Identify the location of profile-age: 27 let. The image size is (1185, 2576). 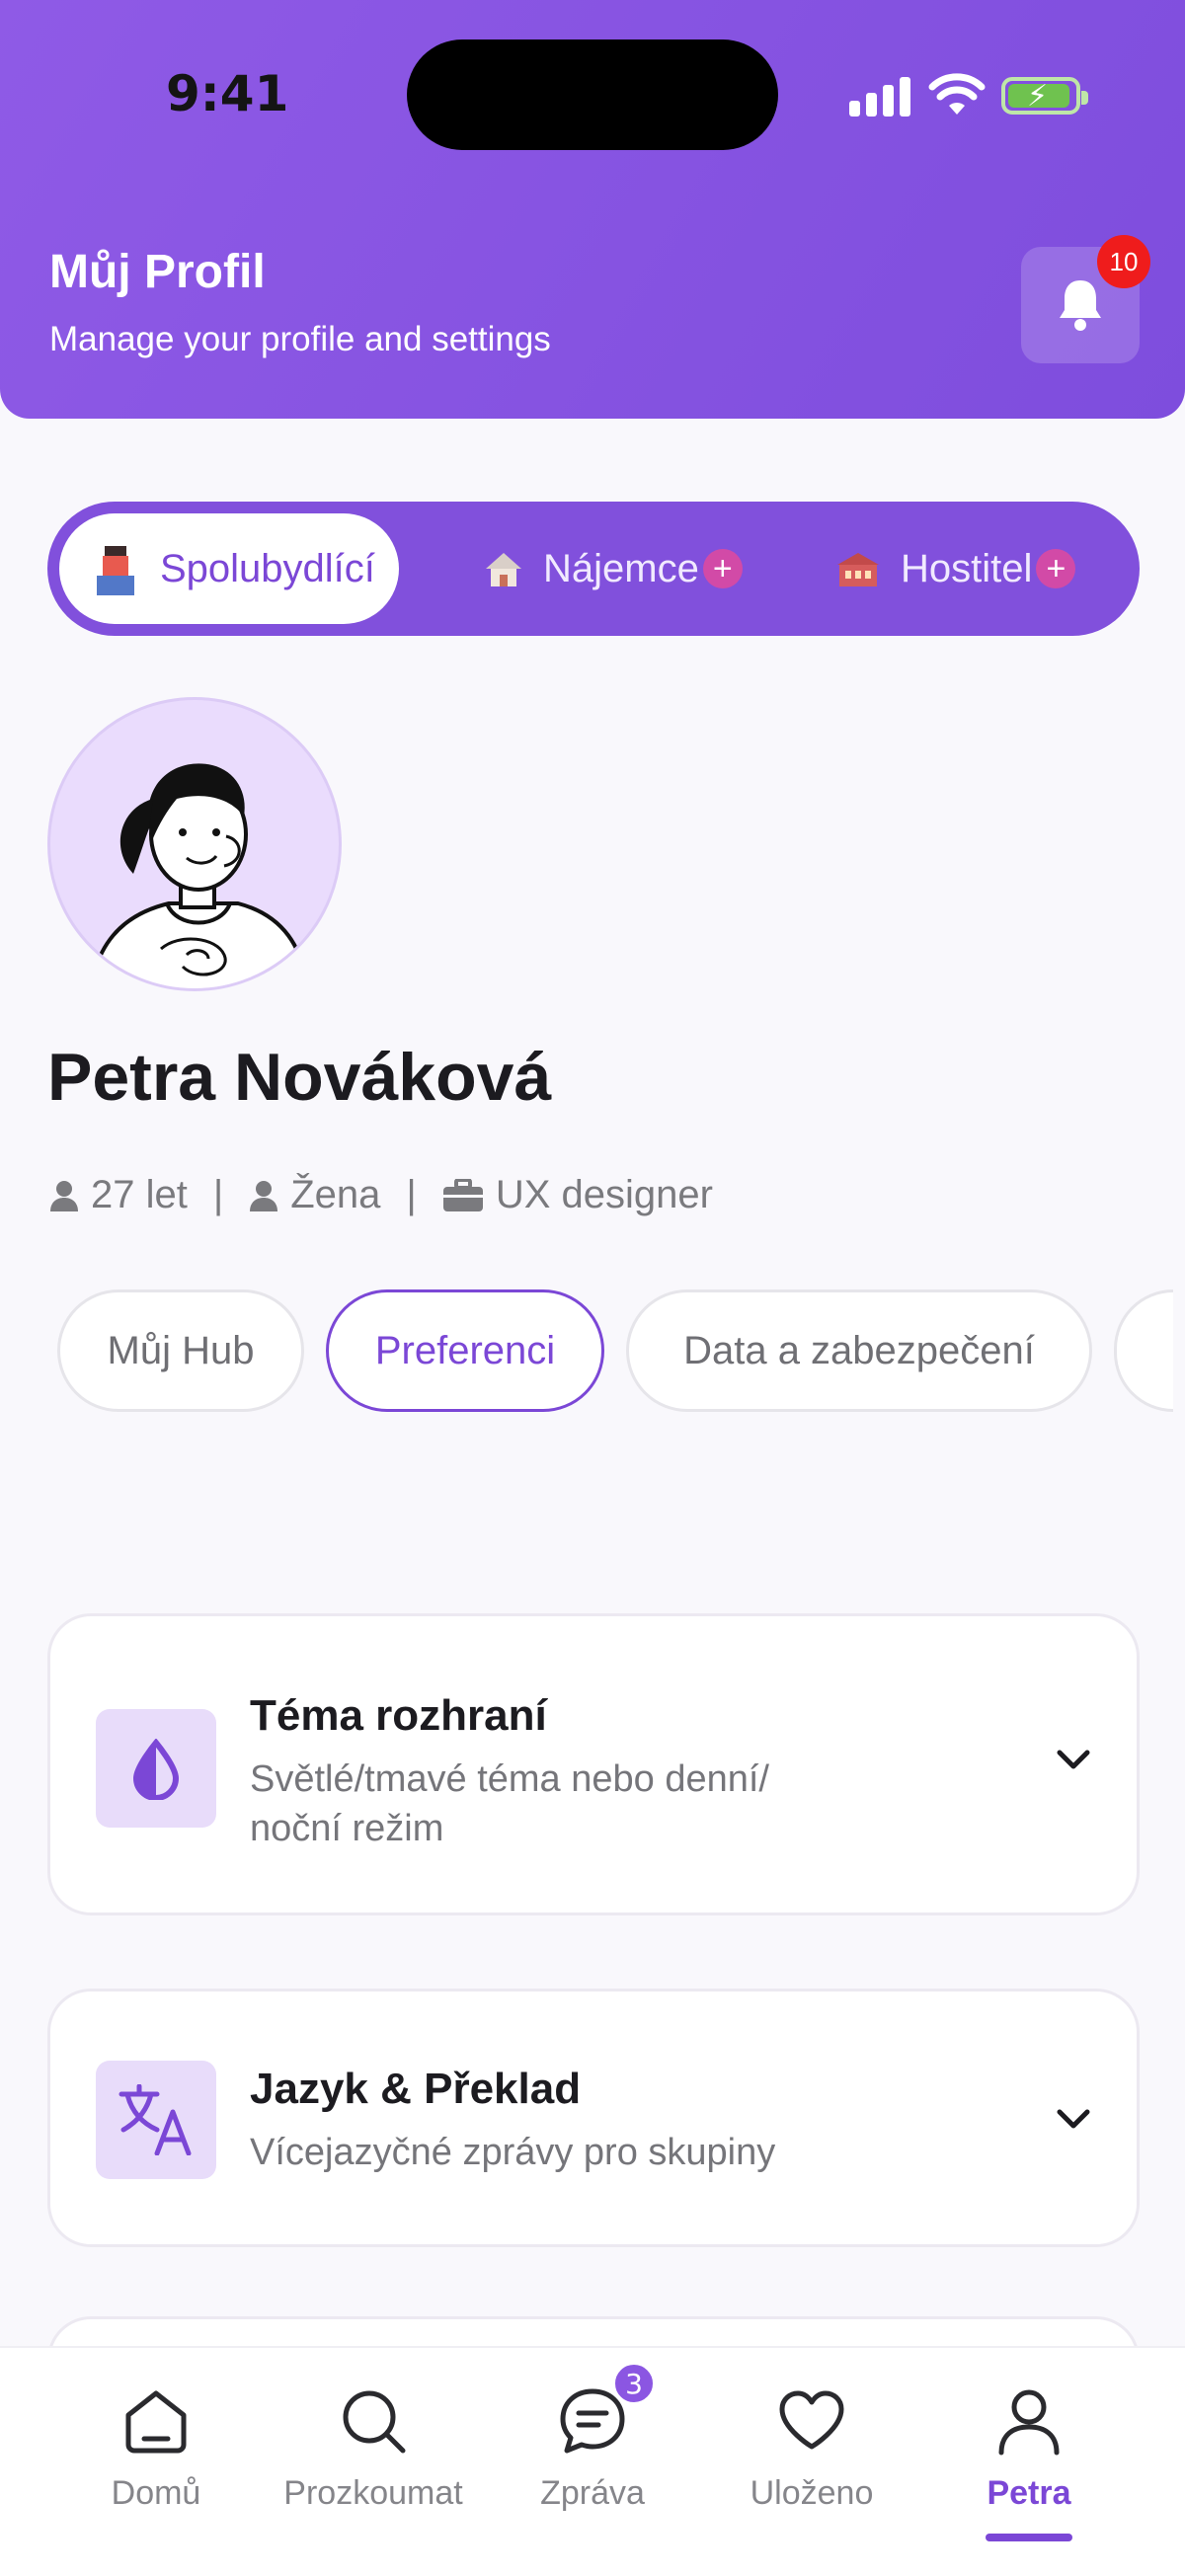
(139, 1194).